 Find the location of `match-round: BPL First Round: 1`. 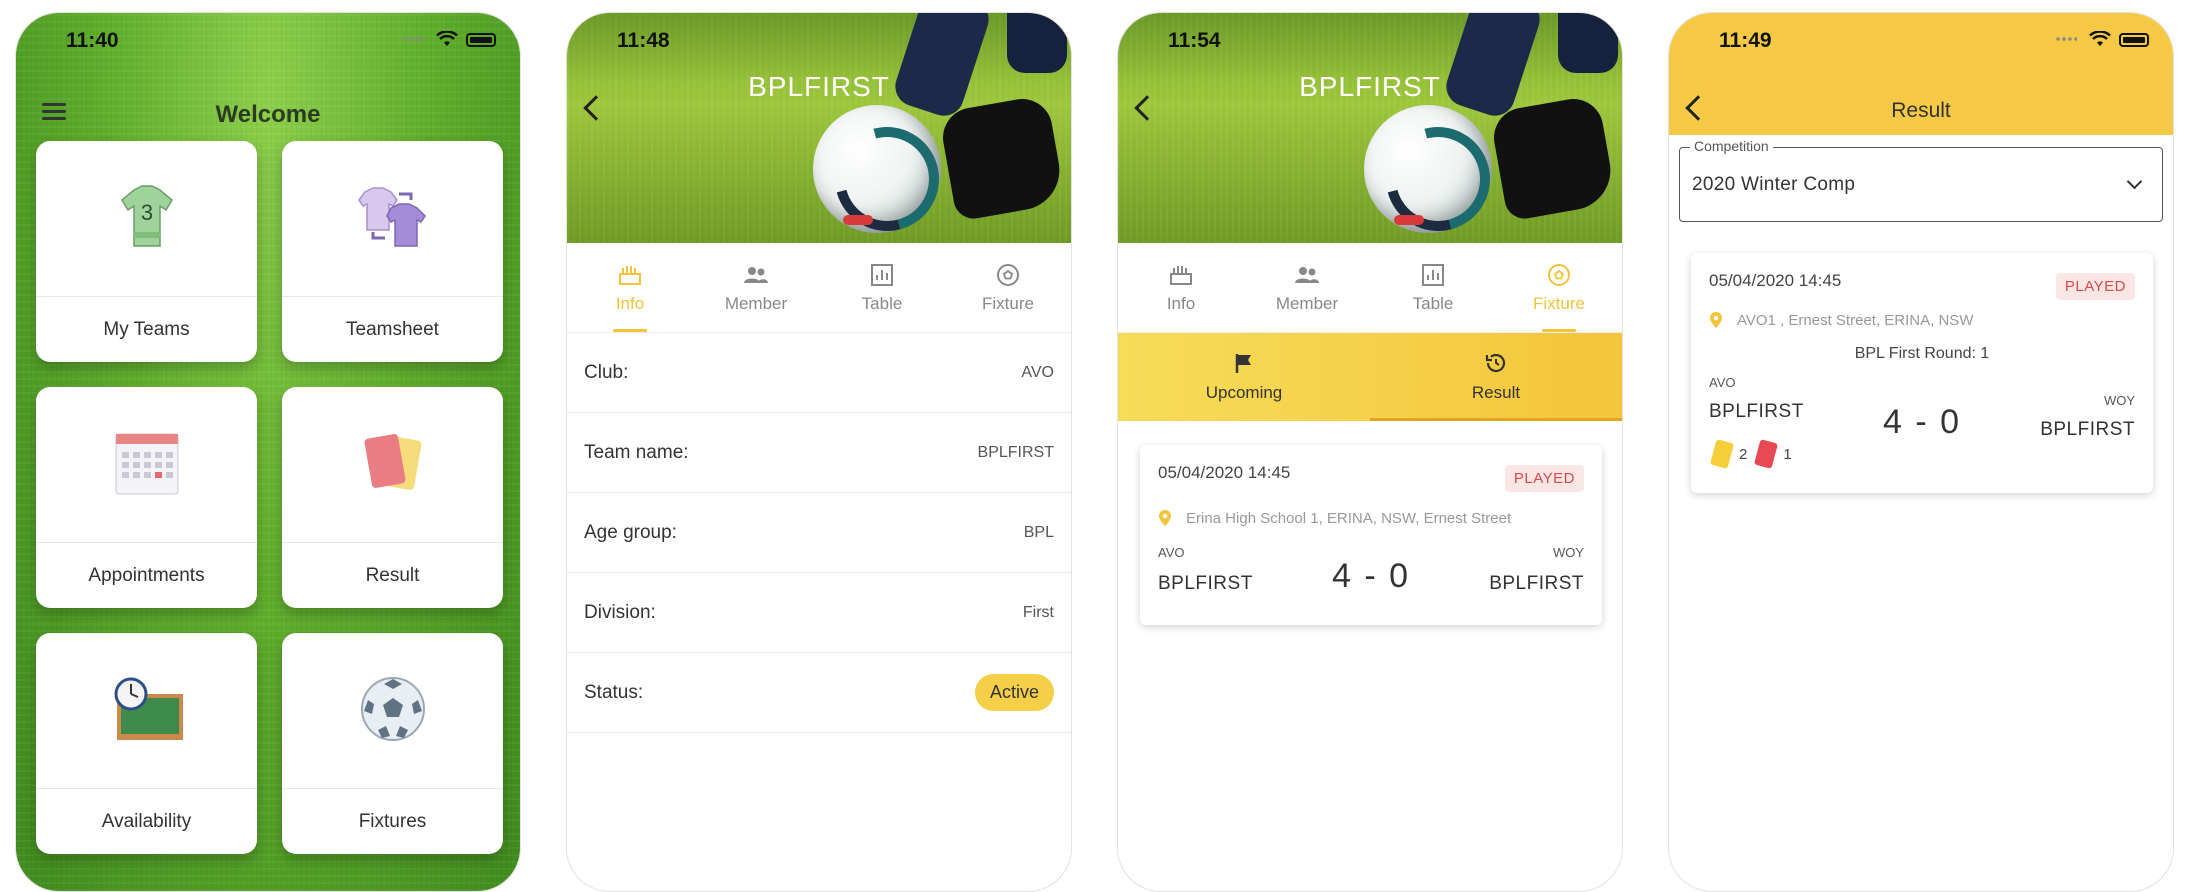

match-round: BPL First Round: 1 is located at coordinates (1922, 353).